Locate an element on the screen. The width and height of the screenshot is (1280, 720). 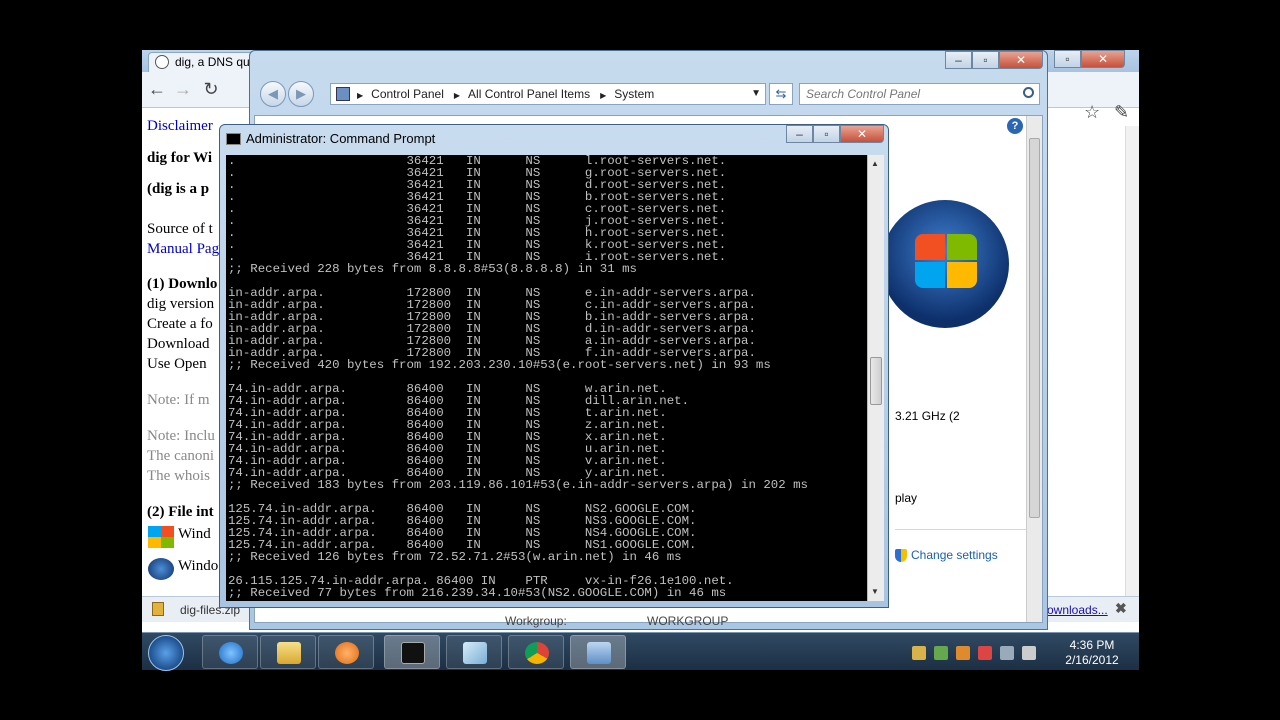
cmd-title: Administrator: Command Prompt is located at coordinates (341, 138).